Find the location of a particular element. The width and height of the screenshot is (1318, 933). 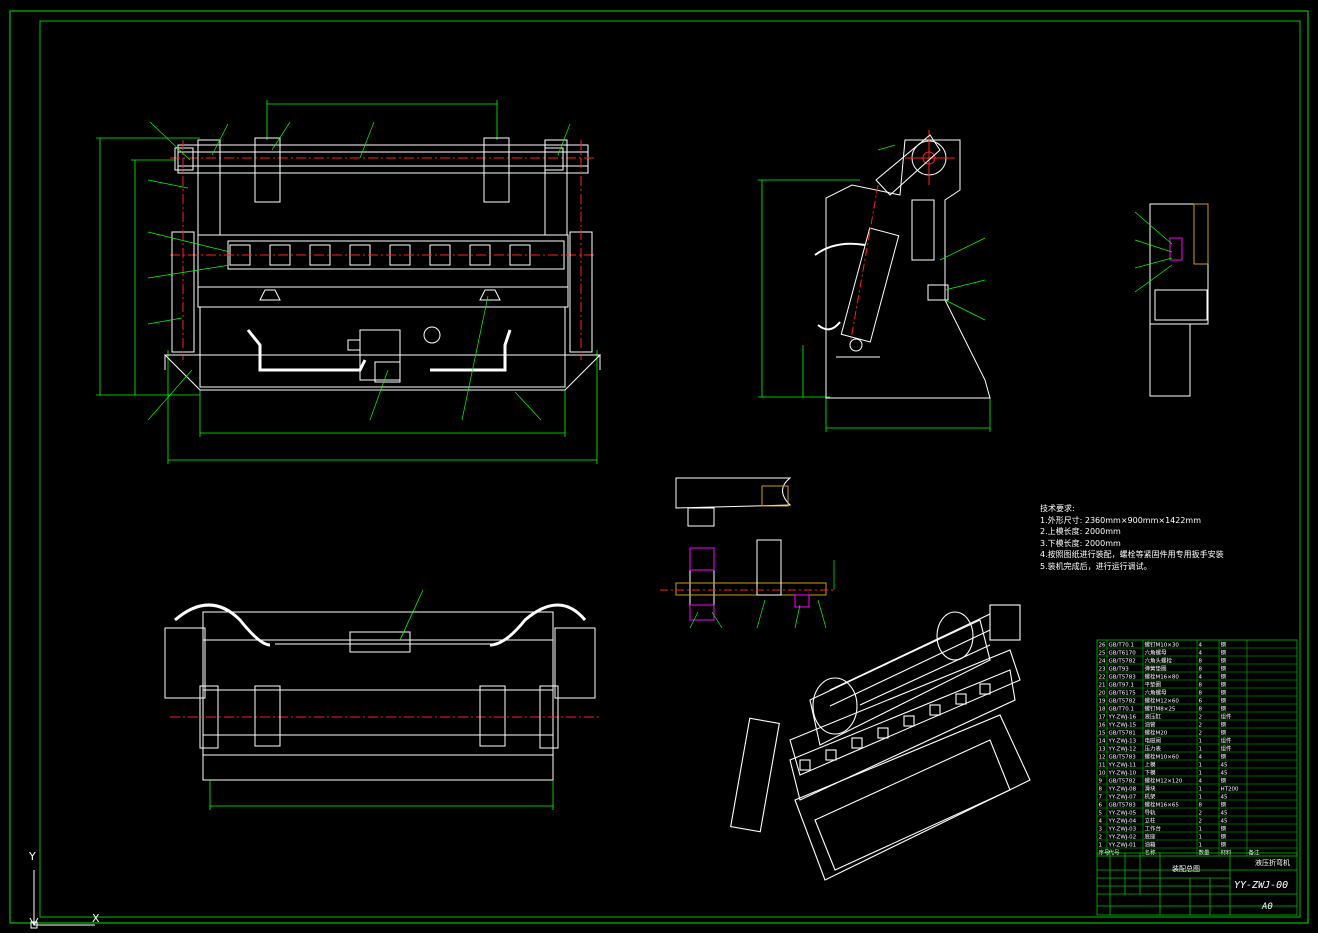

bom-cell: YY-ZWJ-04 is located at coordinates (1122, 821).